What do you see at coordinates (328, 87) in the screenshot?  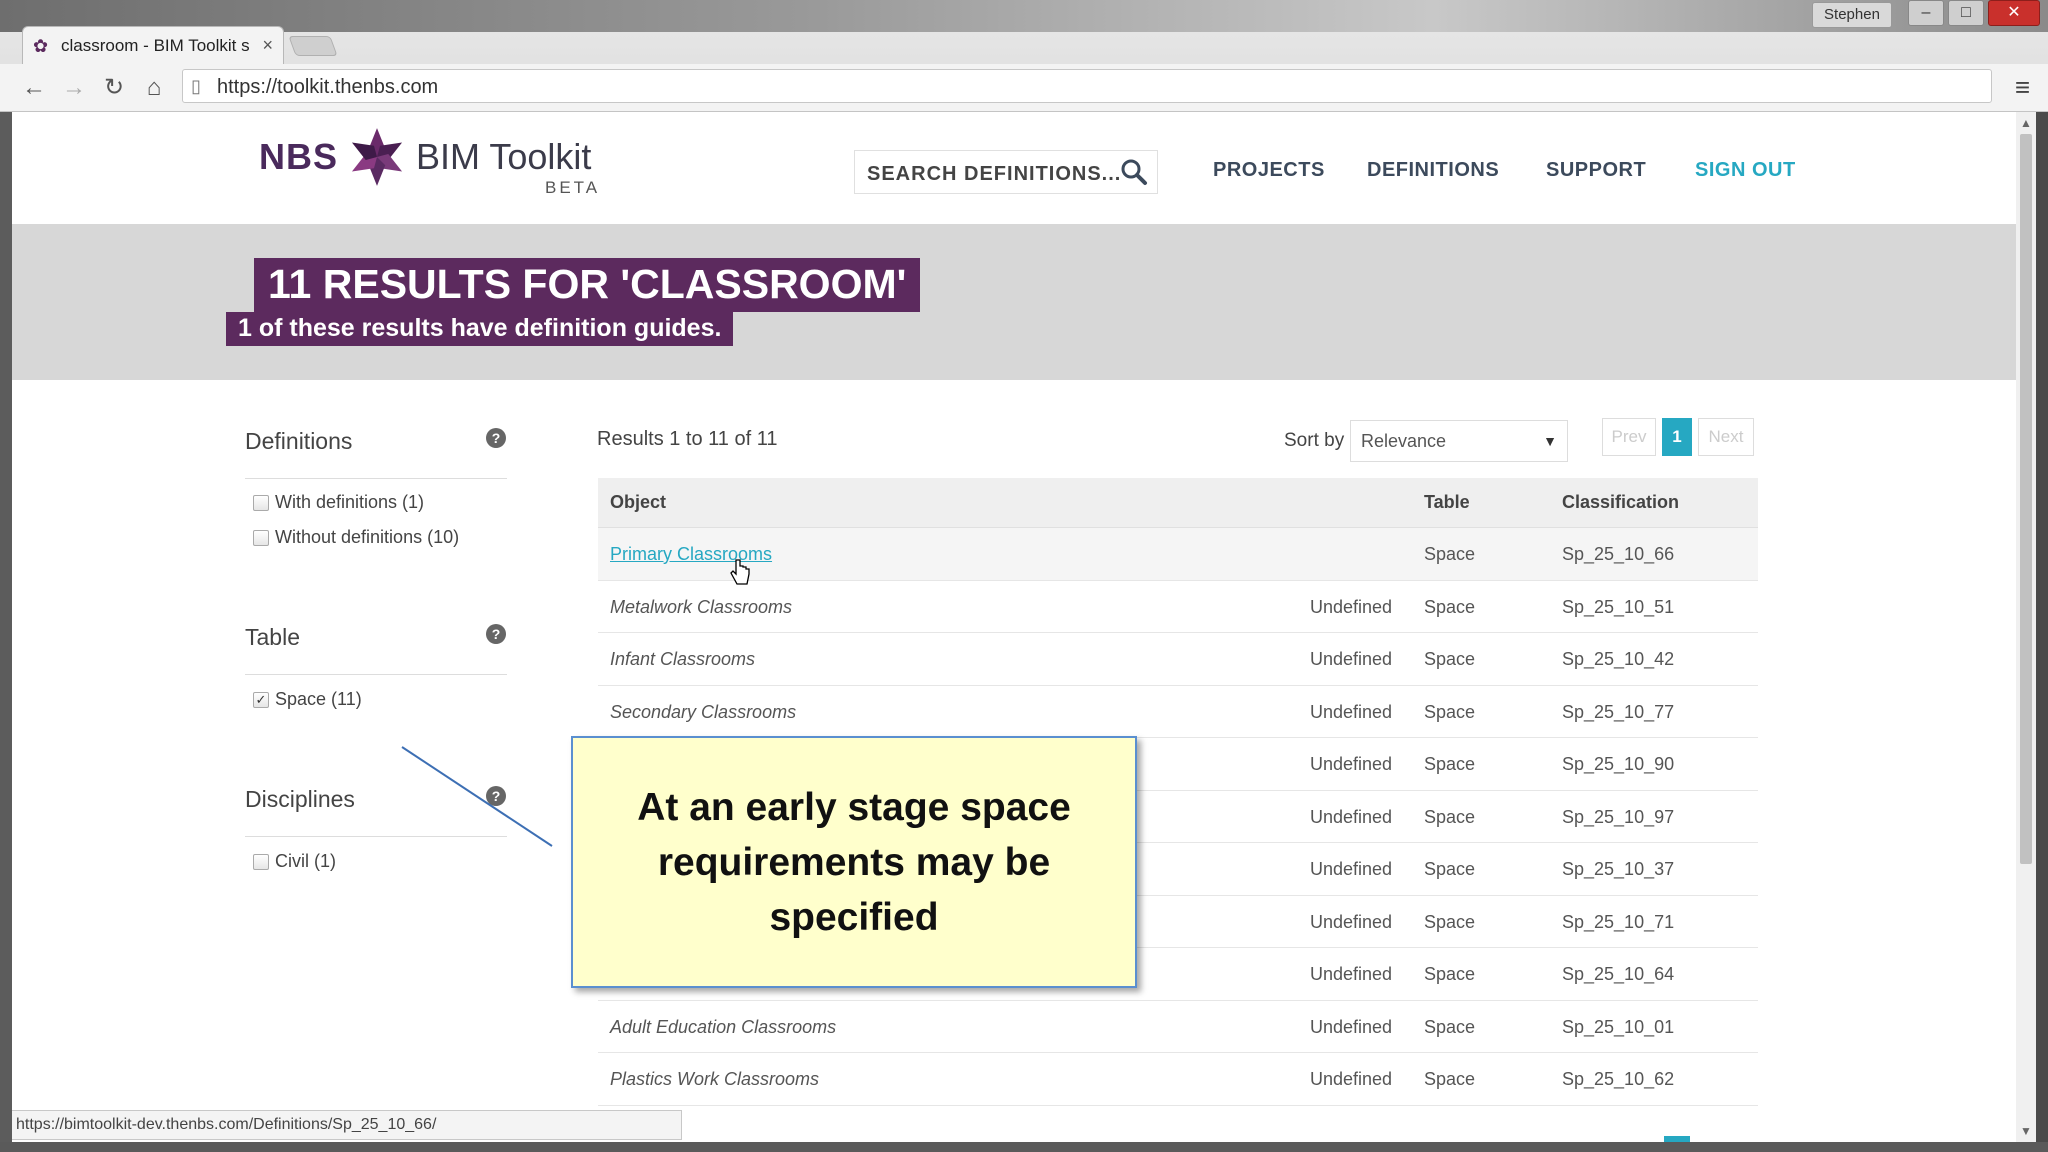 I see `address-url: https://toolkit.thenbs.com` at bounding box center [328, 87].